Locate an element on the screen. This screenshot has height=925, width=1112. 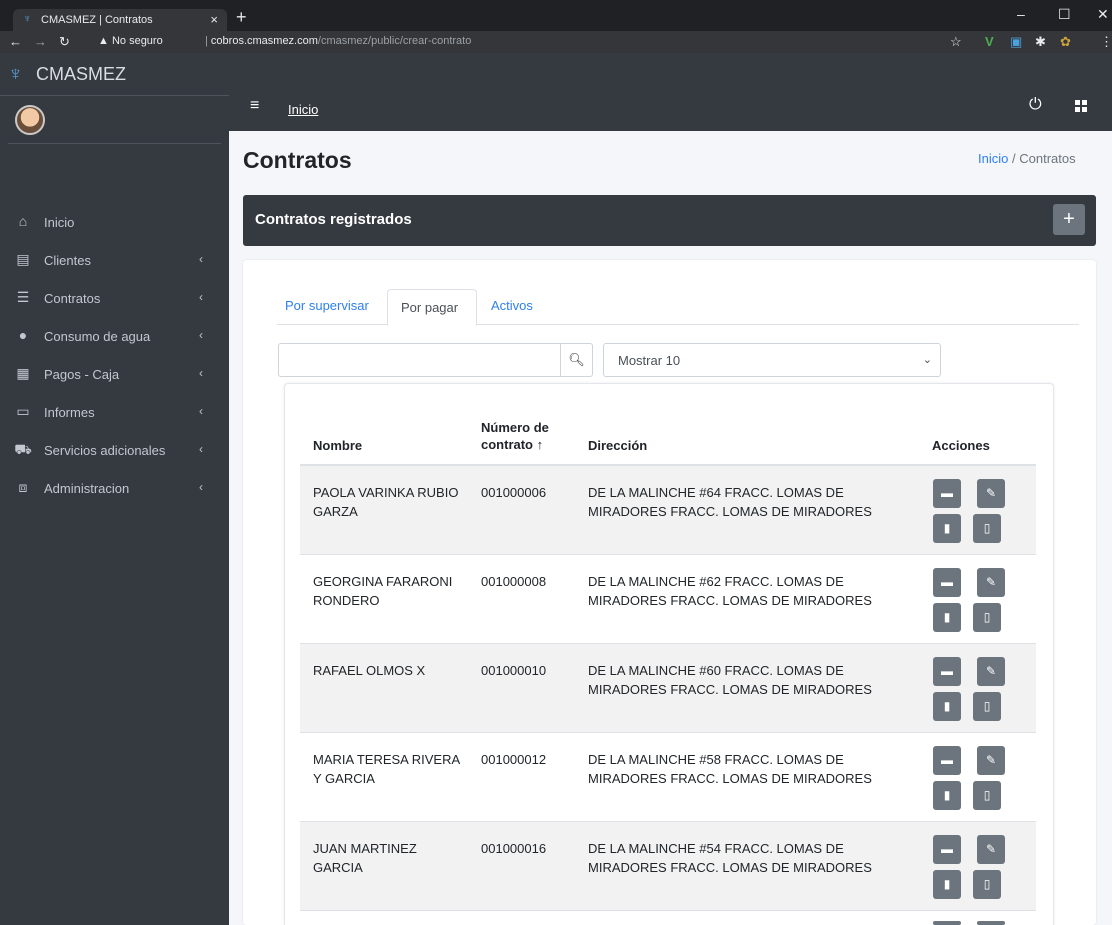
tab-activos: Activos is located at coordinates (512, 305).